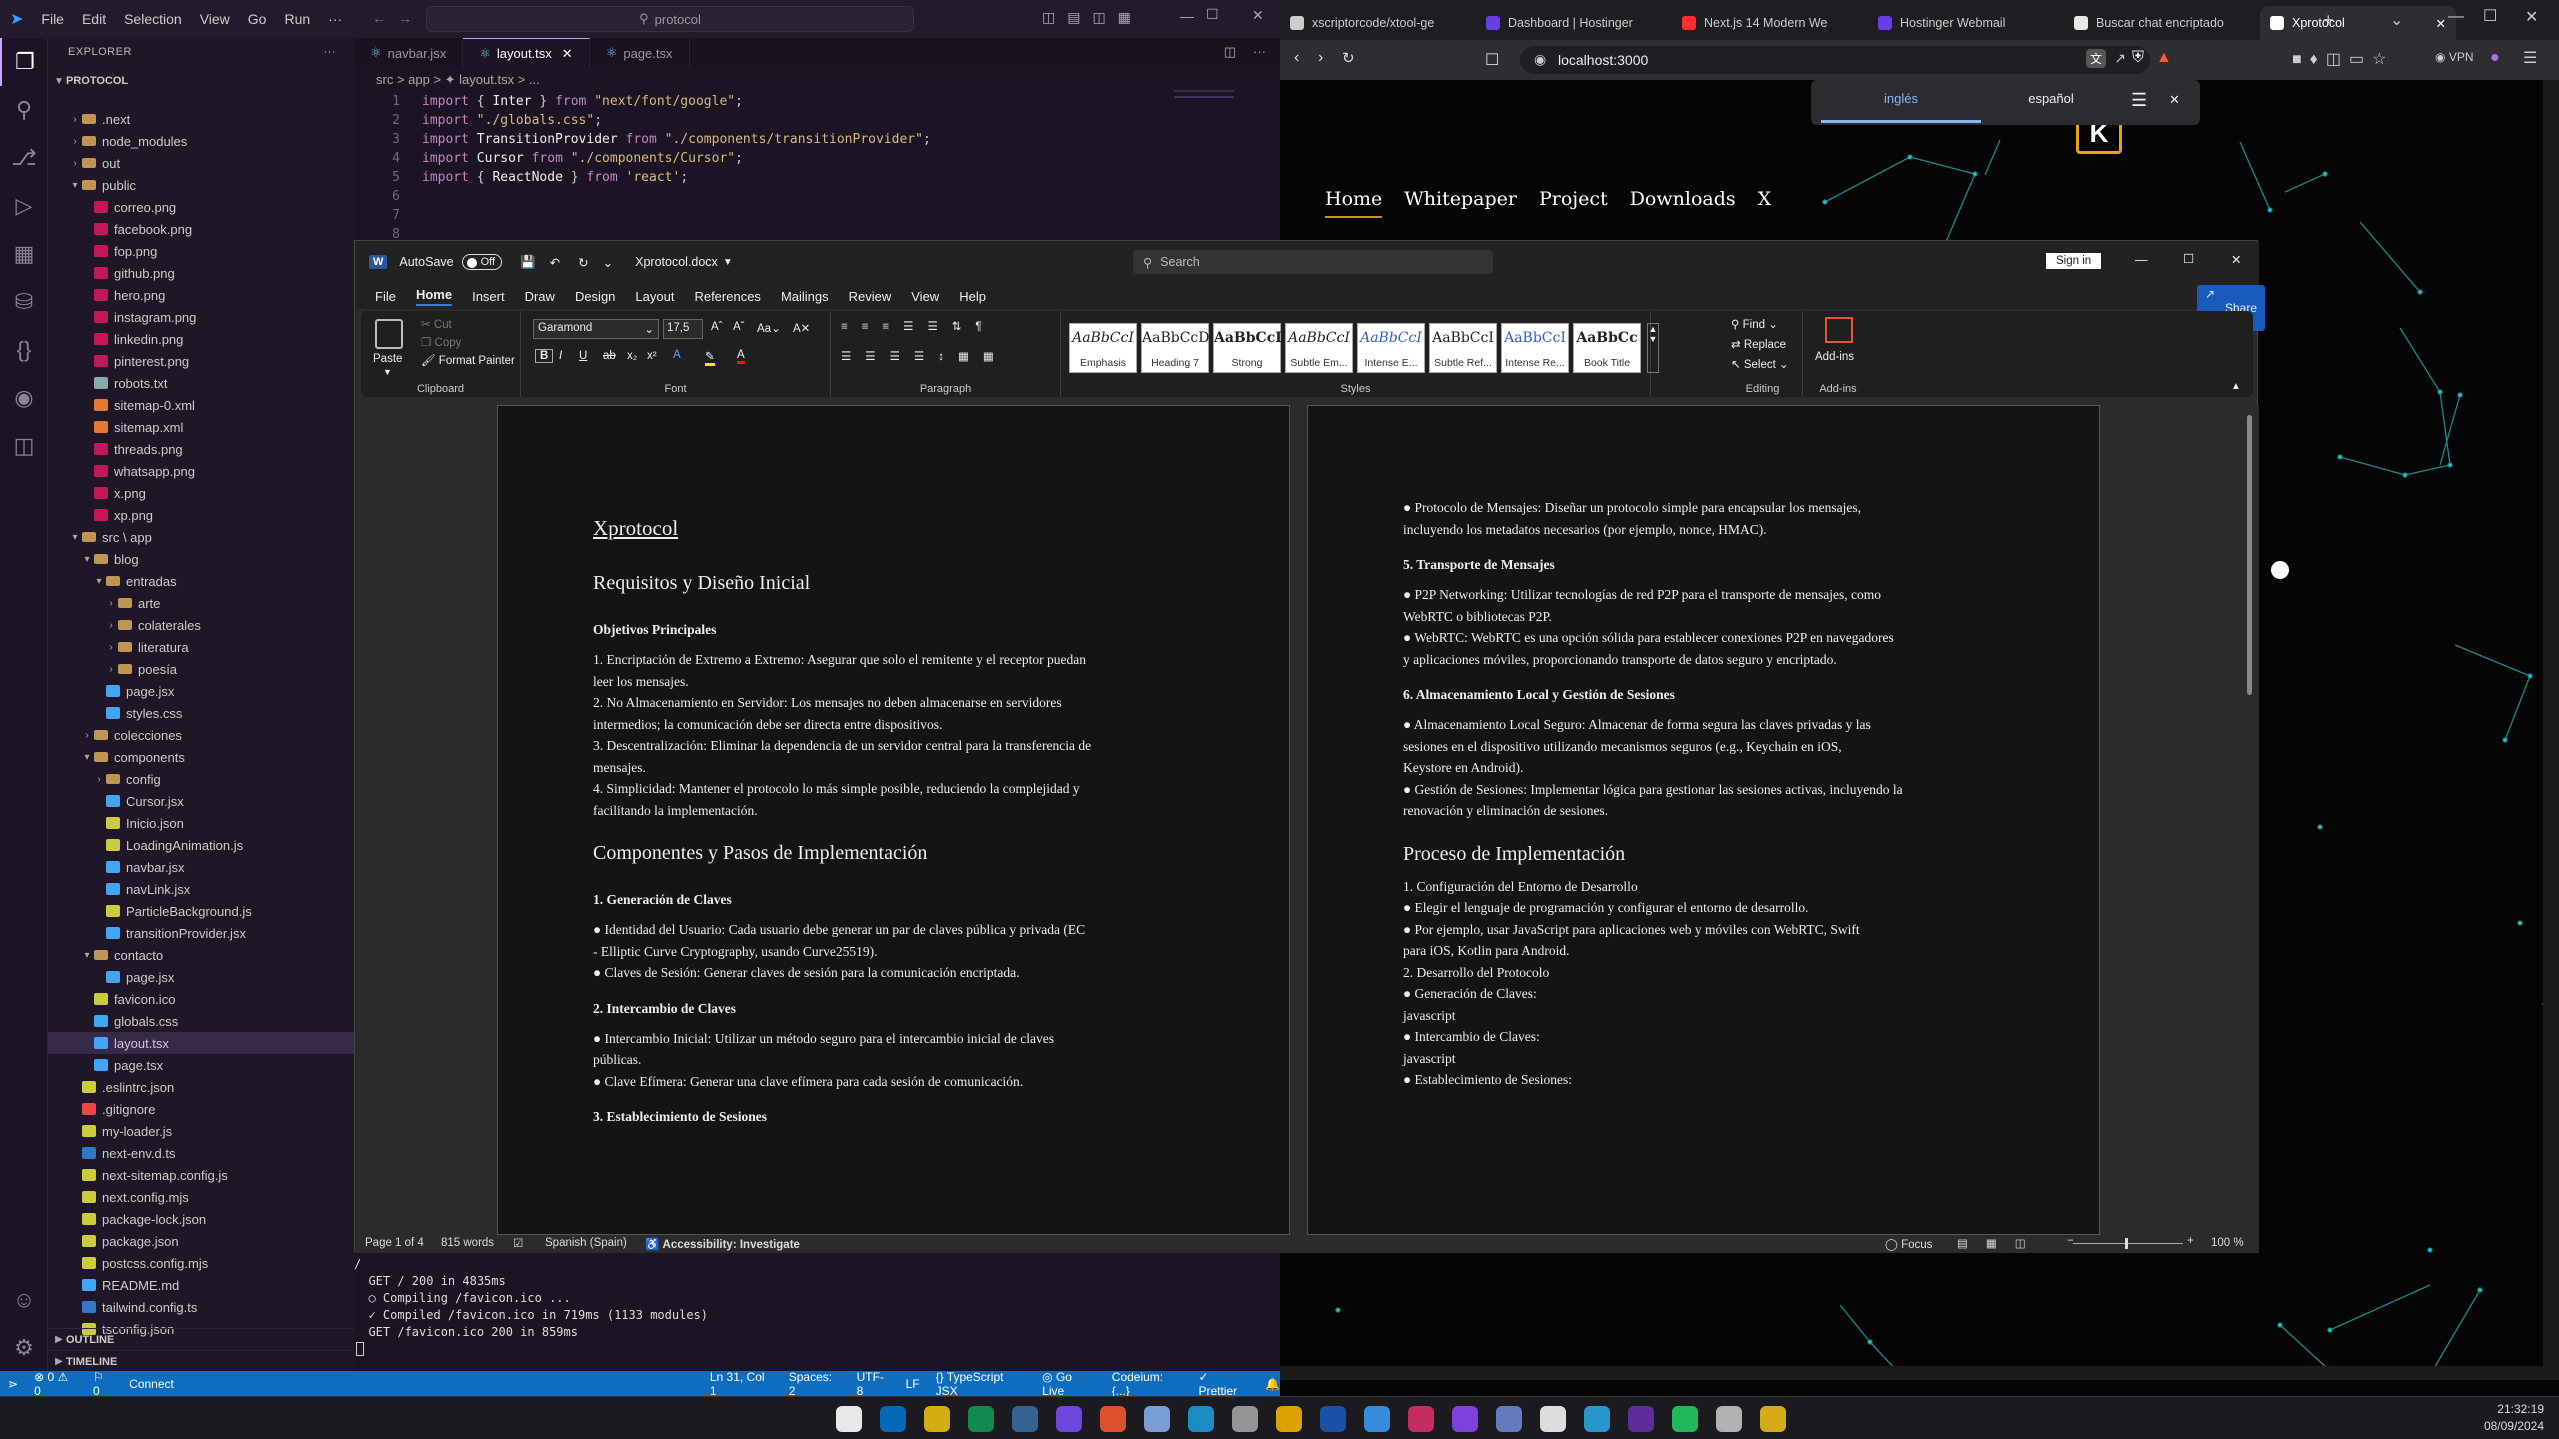 Image resolution: width=2559 pixels, height=1439 pixels. Describe the element at coordinates (482, 262) in the screenshot. I see `autosave-toggle: Off` at that location.